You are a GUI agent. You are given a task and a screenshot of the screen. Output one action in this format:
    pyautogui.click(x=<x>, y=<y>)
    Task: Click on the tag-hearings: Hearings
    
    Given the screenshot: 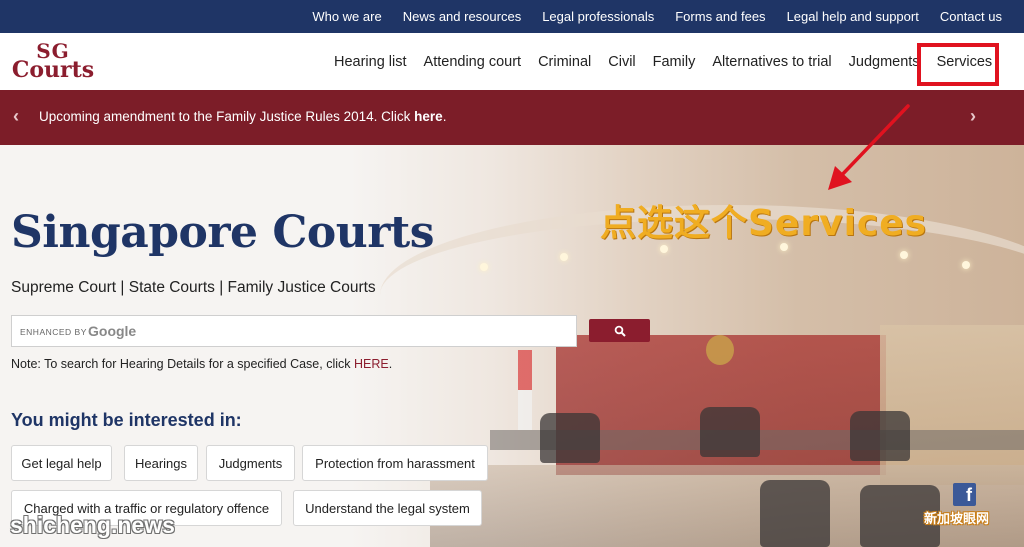 What is the action you would take?
    pyautogui.click(x=161, y=463)
    